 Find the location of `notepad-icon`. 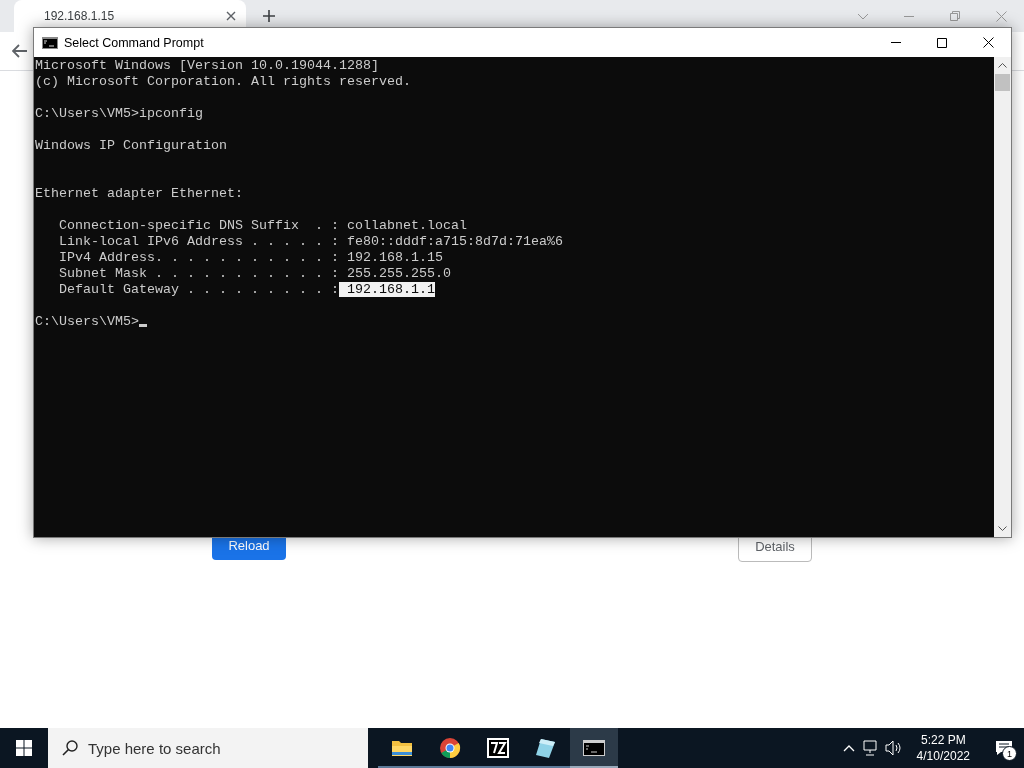

notepad-icon is located at coordinates (546, 748).